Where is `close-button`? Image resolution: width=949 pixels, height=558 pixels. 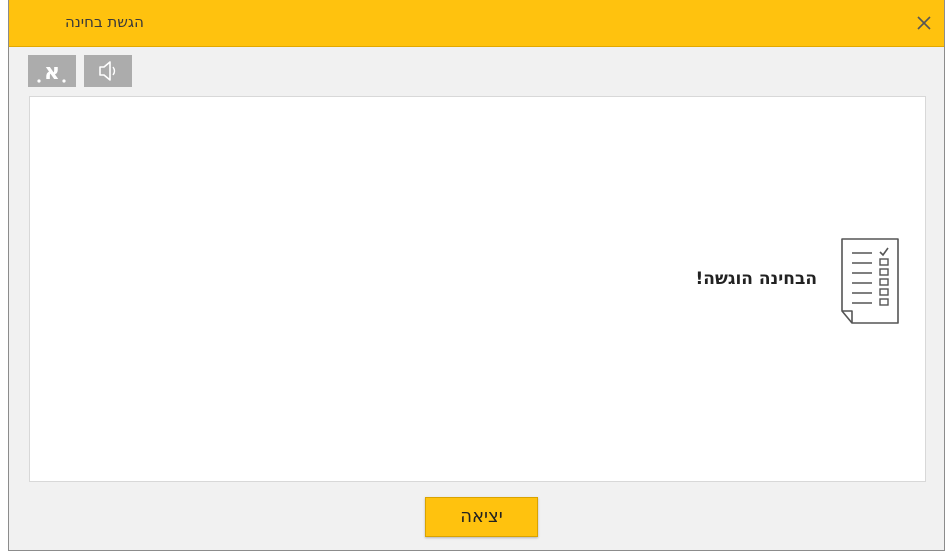 close-button is located at coordinates (924, 23).